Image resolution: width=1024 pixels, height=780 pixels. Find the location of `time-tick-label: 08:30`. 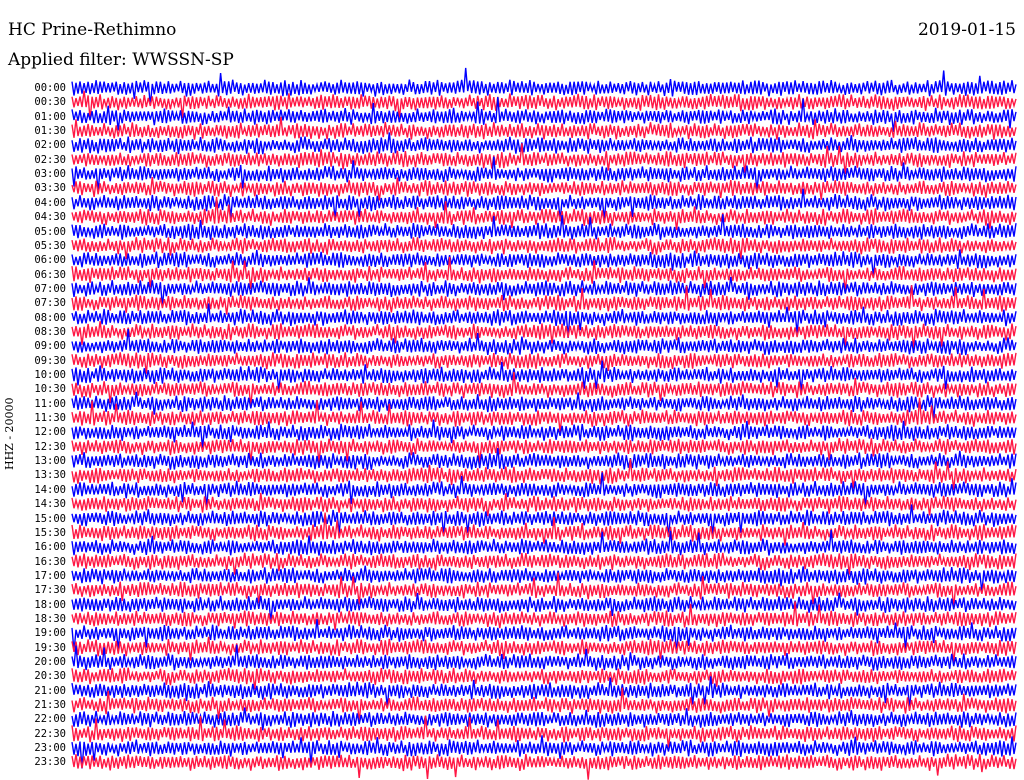

time-tick-label: 08:30 is located at coordinates (50, 331).